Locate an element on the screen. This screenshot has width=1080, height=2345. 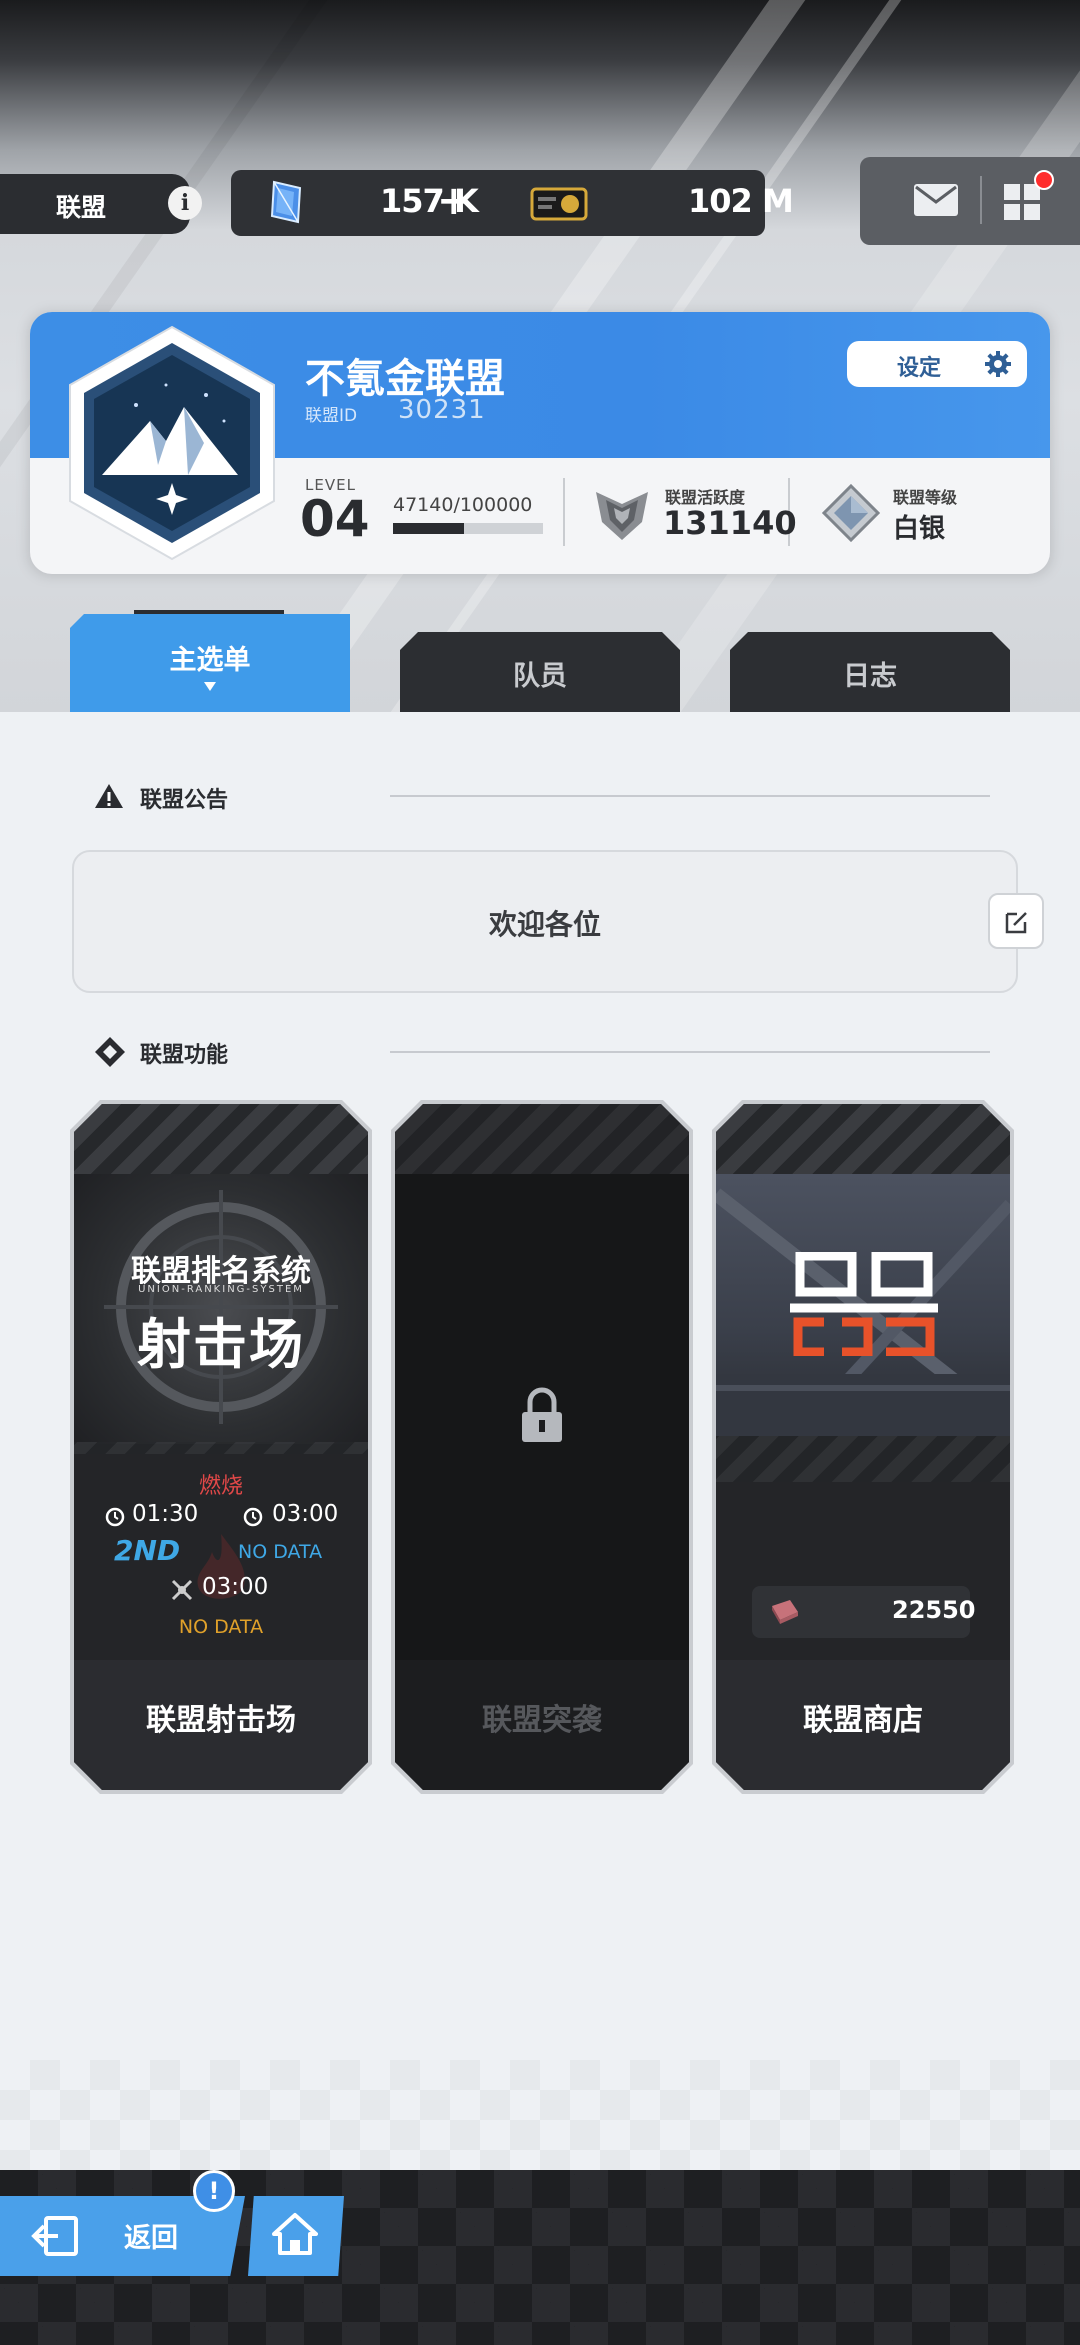
ticket-icon is located at coordinates (559, 204).